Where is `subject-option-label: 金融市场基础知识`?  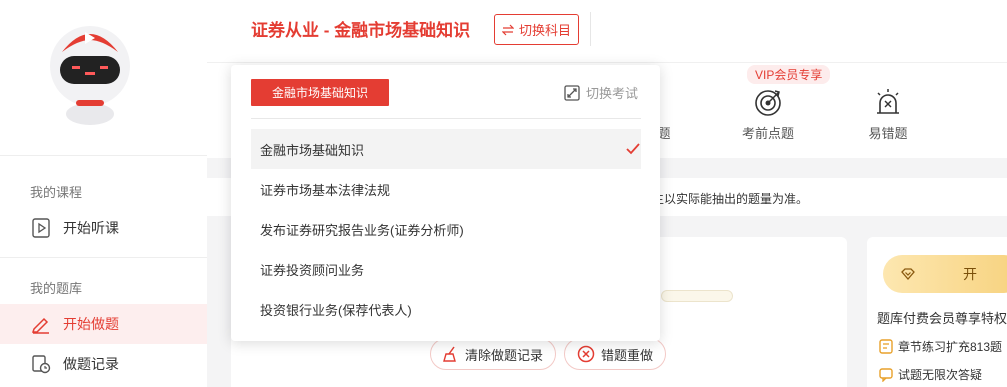
subject-option-label: 金融市场基础知识 is located at coordinates (312, 150).